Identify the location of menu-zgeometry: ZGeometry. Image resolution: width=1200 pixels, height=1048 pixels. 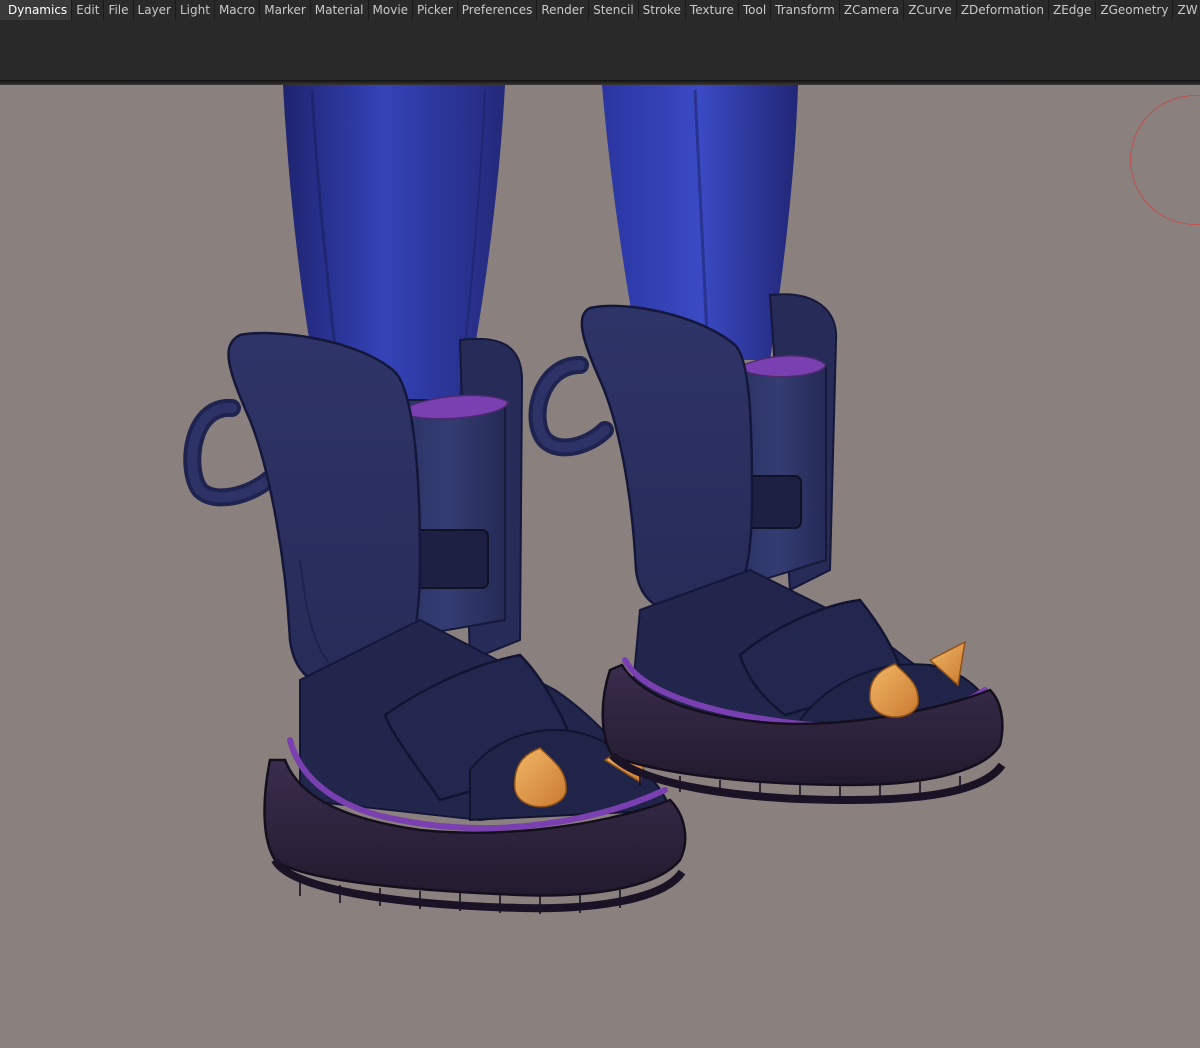
(1135, 10).